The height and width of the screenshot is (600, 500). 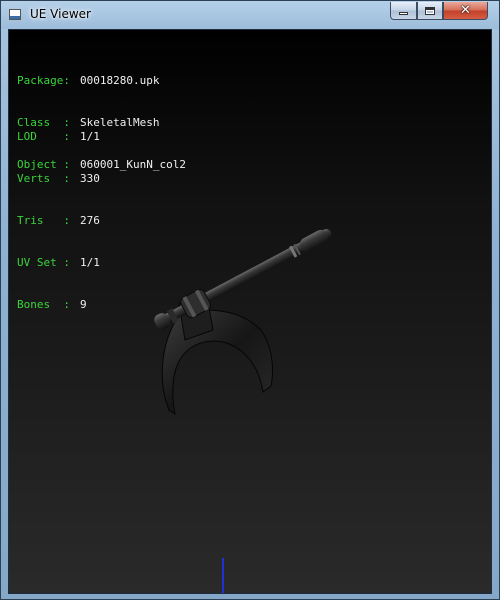 I want to click on z-axis-line, so click(x=223, y=575).